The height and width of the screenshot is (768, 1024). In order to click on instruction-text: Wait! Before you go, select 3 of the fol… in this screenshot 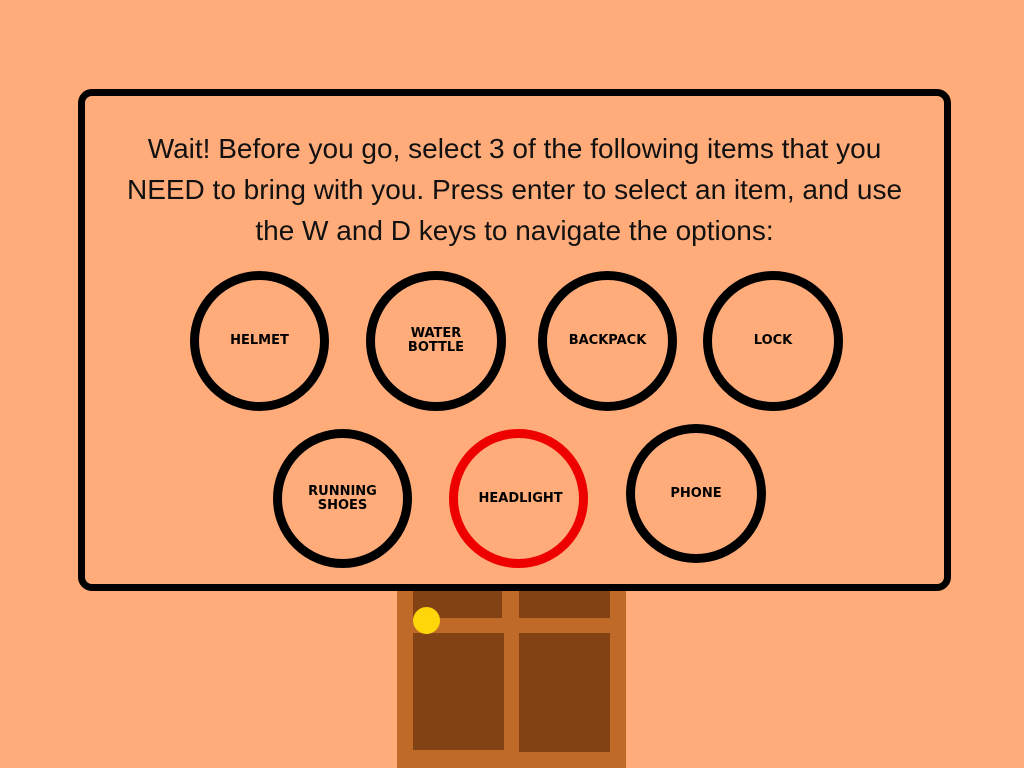, I will do `click(514, 189)`.